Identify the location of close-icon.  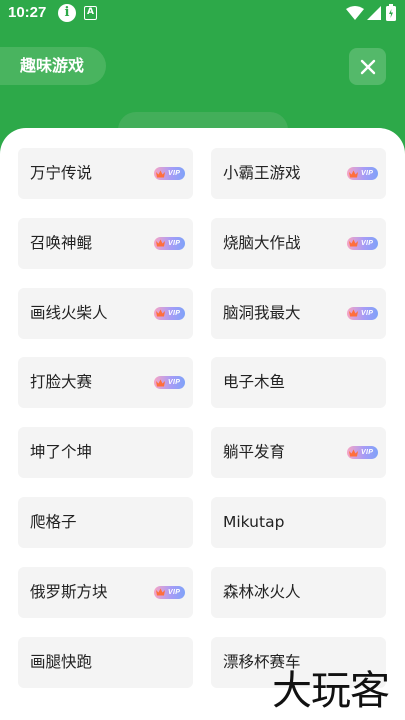
(367, 66).